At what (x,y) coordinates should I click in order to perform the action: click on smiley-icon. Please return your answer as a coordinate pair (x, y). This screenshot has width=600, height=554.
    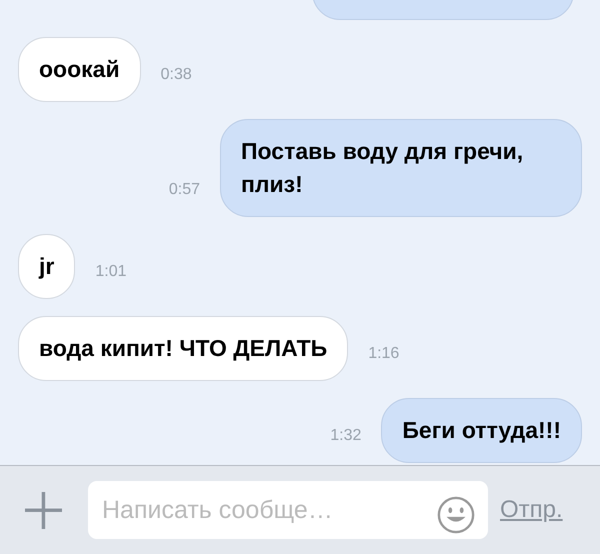
    Looking at the image, I should click on (456, 515).